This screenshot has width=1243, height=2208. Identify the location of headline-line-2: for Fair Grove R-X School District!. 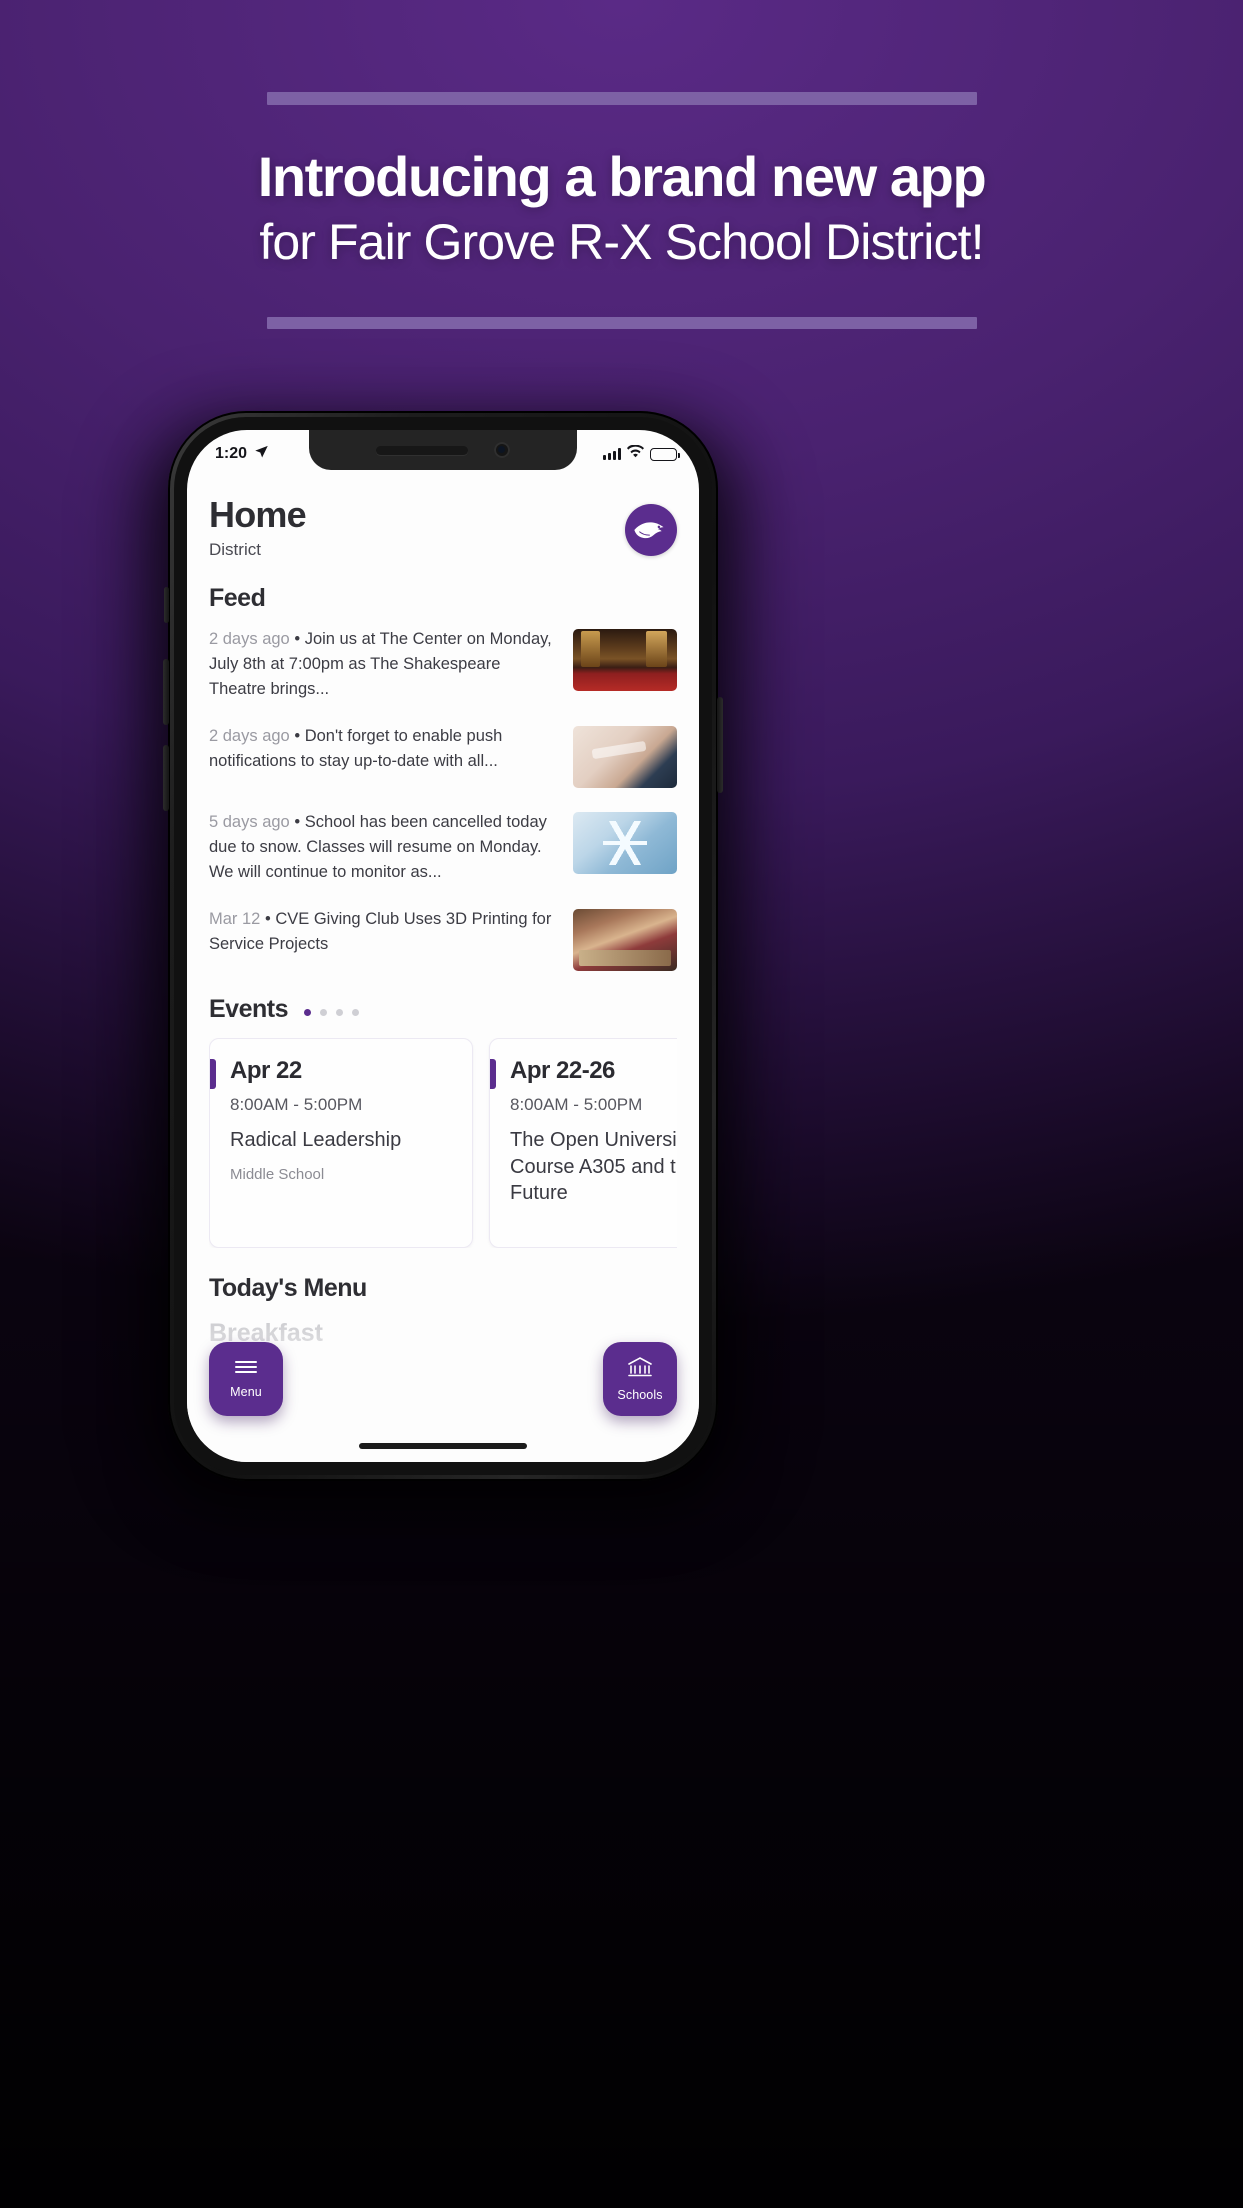
(621, 242).